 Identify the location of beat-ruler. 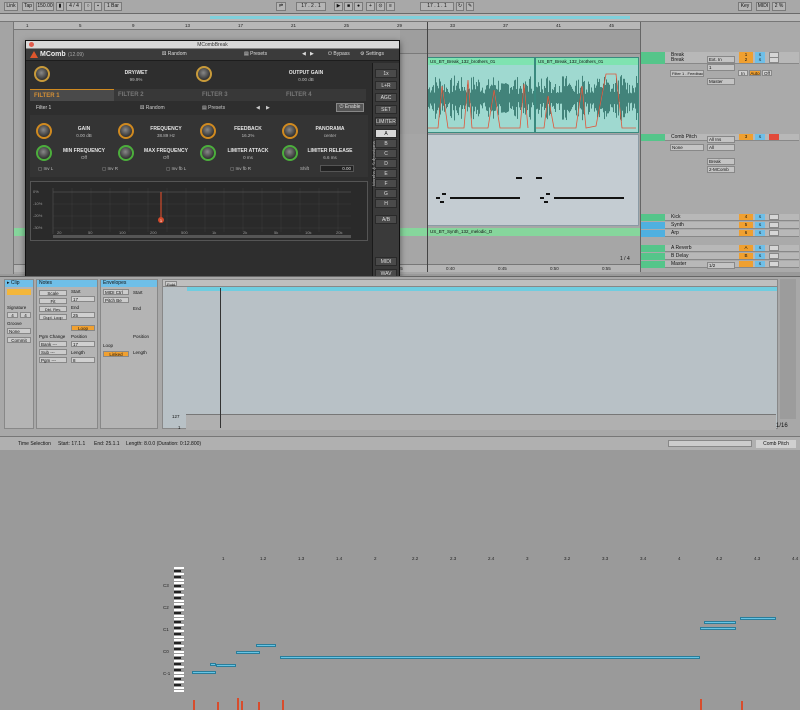
(327, 26).